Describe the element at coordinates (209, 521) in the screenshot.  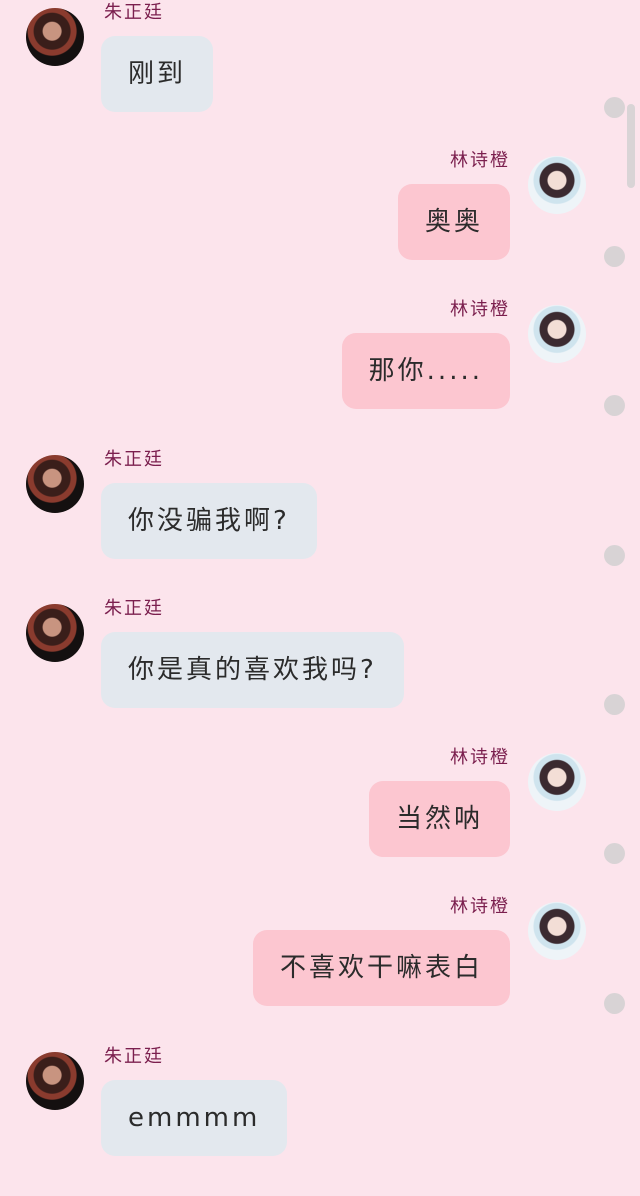
I see `message-bubble: 你没骗我啊?` at that location.